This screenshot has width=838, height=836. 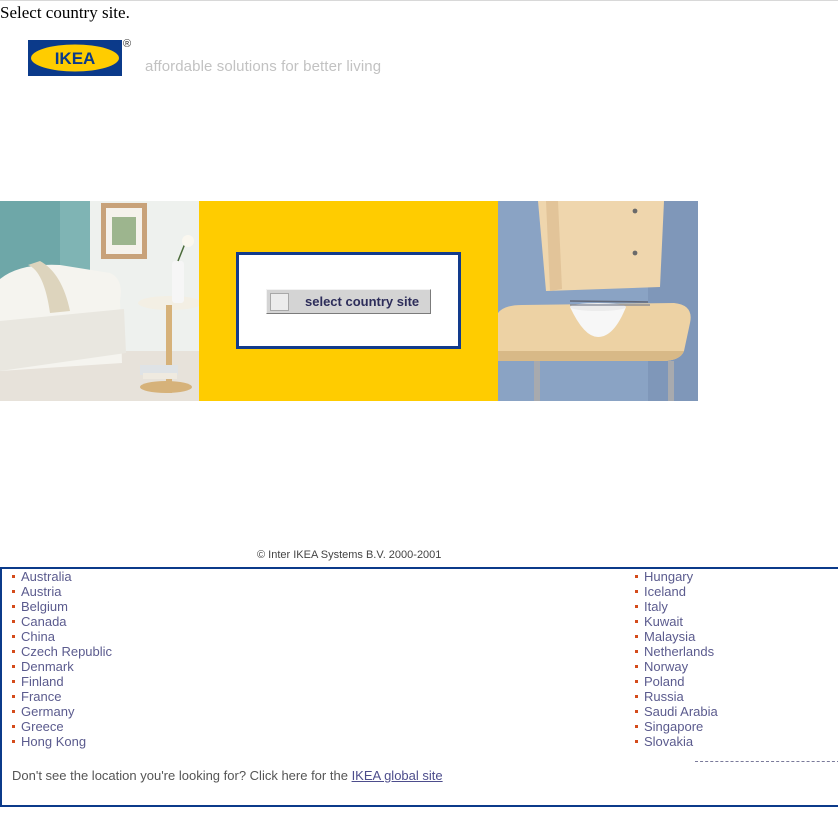 I want to click on list-item: Canada, so click(x=62, y=621).